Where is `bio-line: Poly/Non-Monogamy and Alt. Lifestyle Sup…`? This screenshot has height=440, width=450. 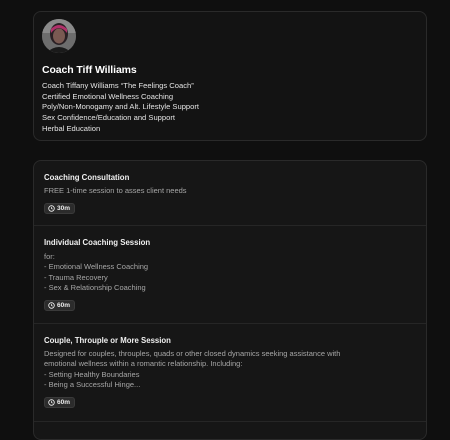 bio-line: Poly/Non-Monogamy and Alt. Lifestyle Sup… is located at coordinates (121, 107).